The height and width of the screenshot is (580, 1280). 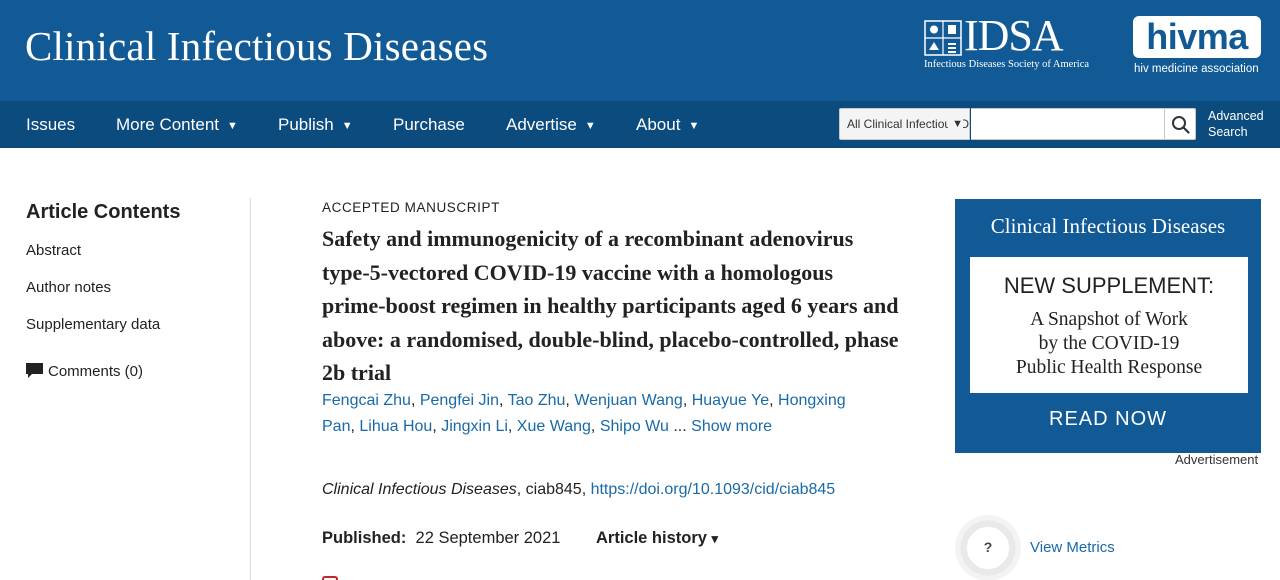 I want to click on ad-body-line: by the COVID-19, so click(x=1109, y=343).